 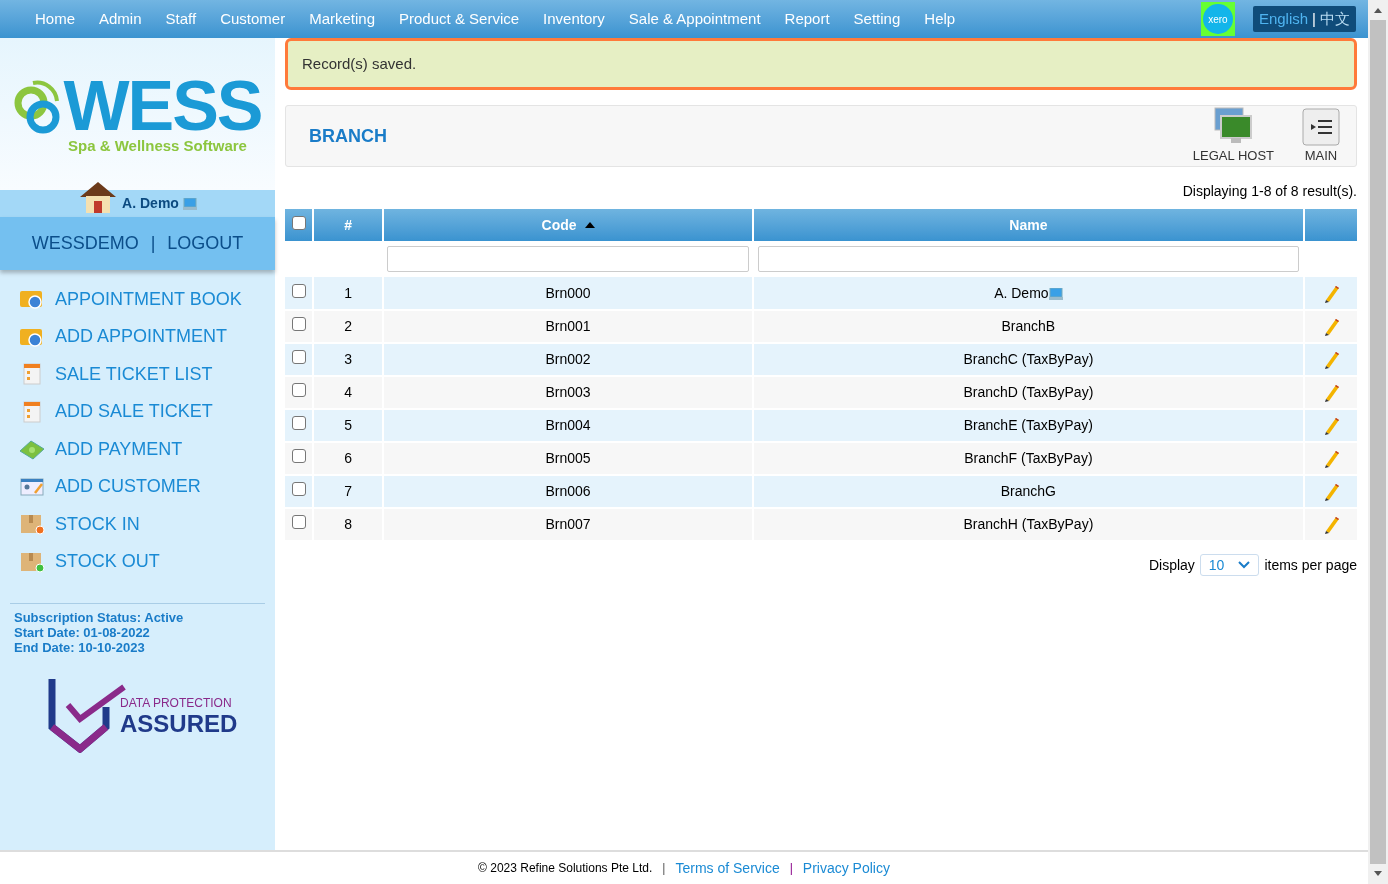 What do you see at coordinates (1028, 392) in the screenshot?
I see `table-cell: BranchD (TaxByPay)` at bounding box center [1028, 392].